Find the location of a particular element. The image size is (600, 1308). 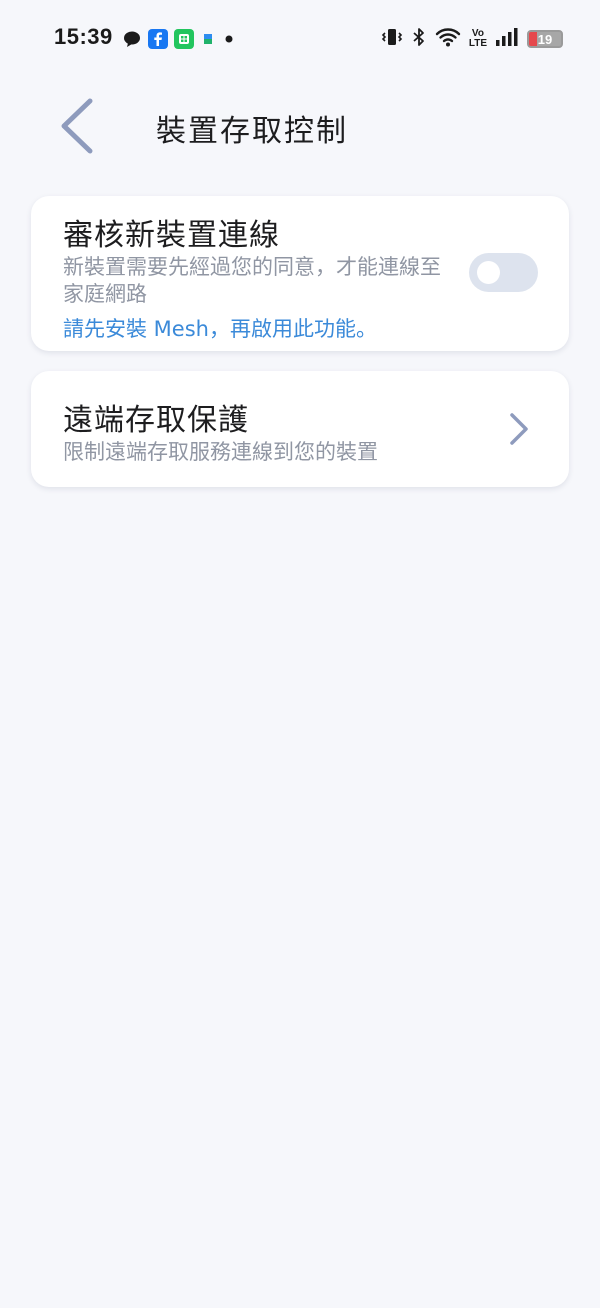

status-time: 15:39 is located at coordinates (83, 36).